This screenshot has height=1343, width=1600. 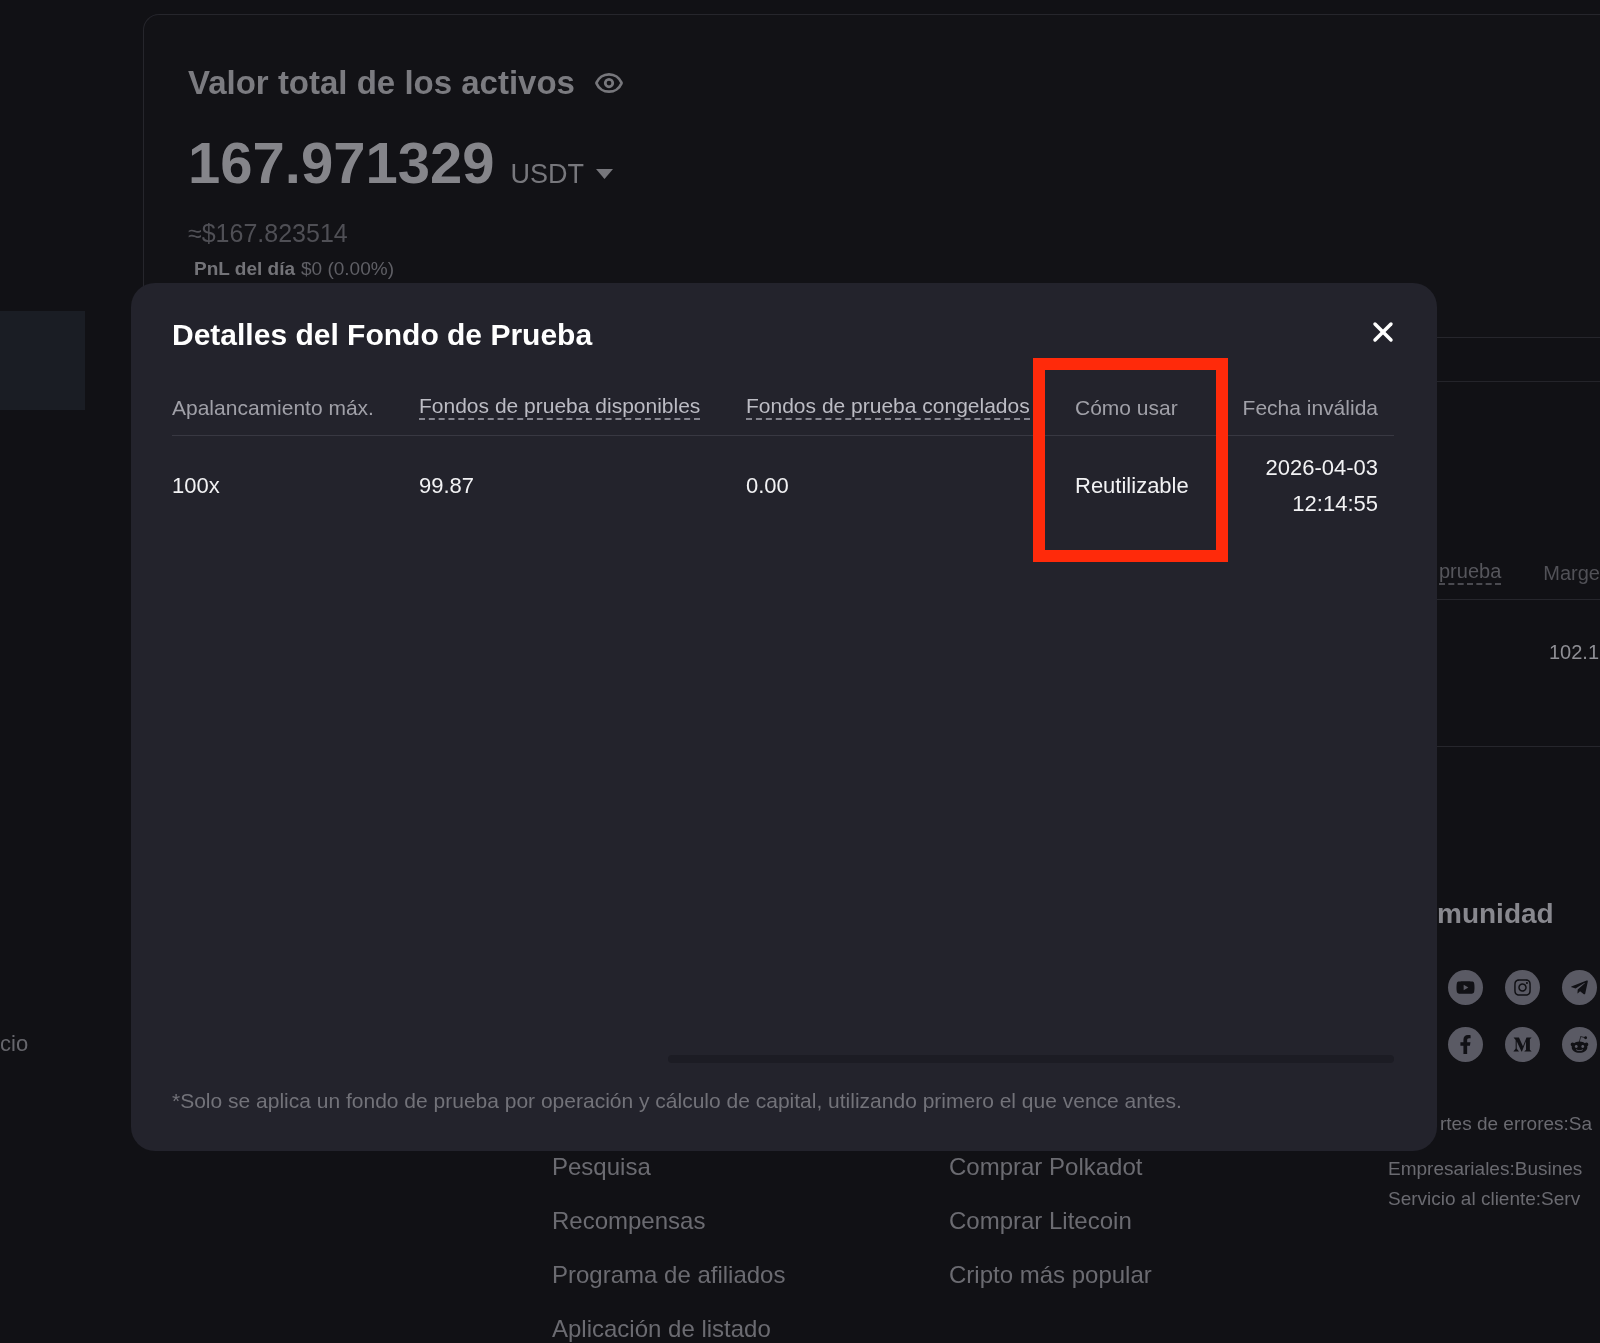 What do you see at coordinates (1310, 408) in the screenshot?
I see `column-header: Fecha inválida` at bounding box center [1310, 408].